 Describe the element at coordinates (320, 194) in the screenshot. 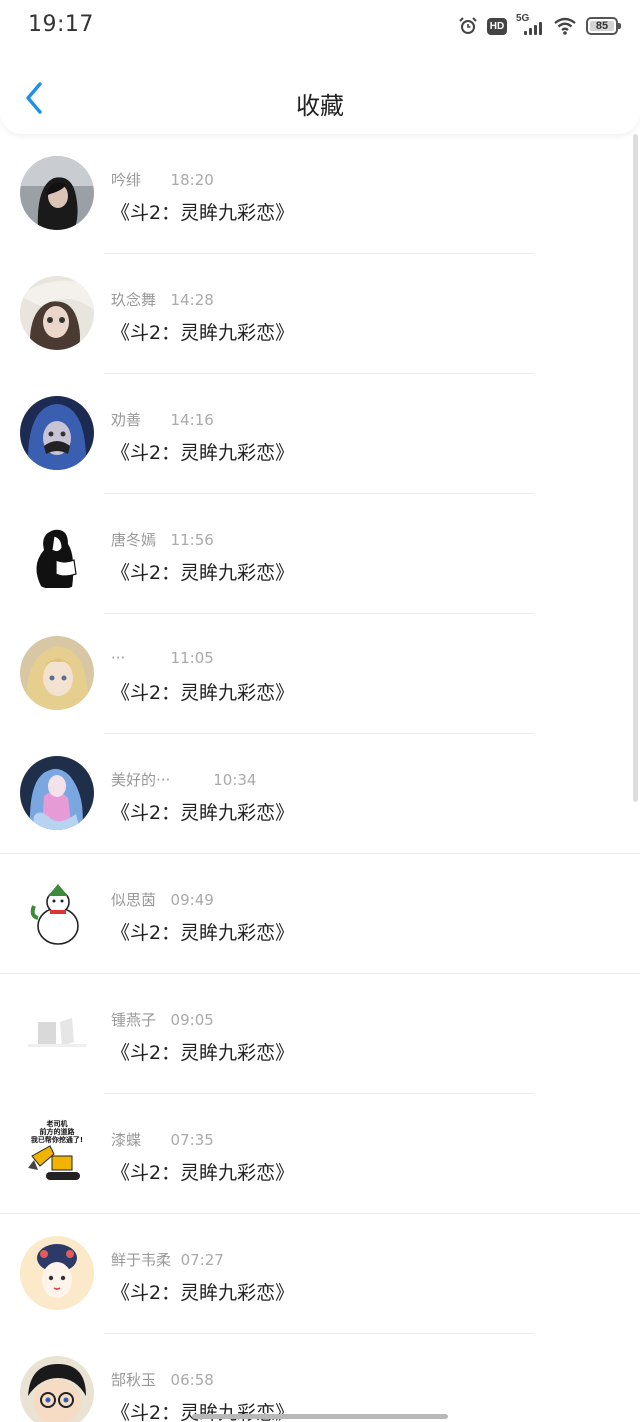

I see `list-item: 吟绯 18:20 《斗2：灵眸九彩恋》` at that location.